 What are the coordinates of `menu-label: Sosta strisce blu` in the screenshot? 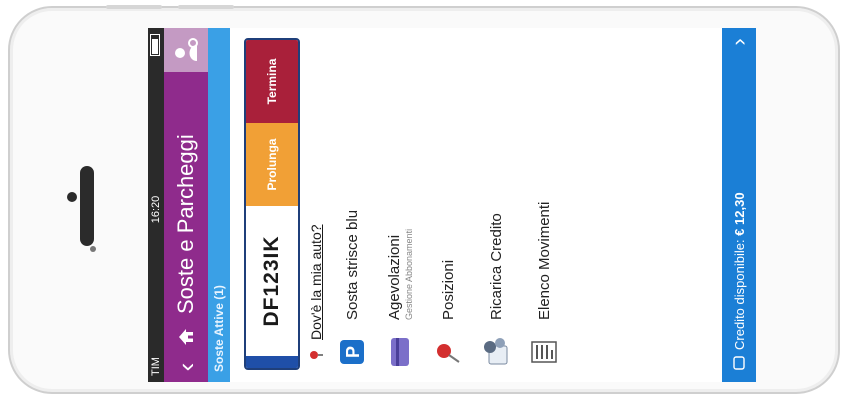 It's located at (352, 264).